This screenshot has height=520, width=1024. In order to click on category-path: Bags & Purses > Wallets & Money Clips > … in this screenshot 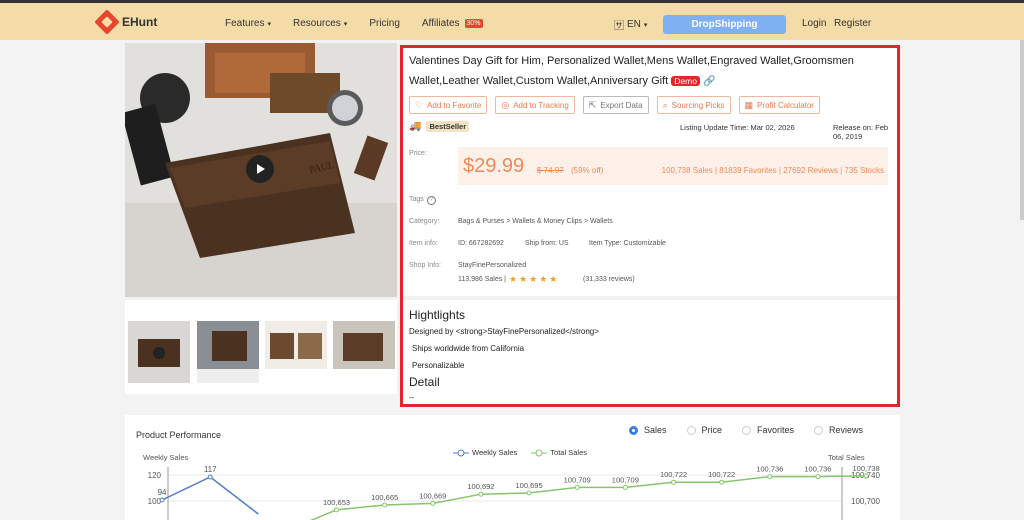, I will do `click(535, 221)`.